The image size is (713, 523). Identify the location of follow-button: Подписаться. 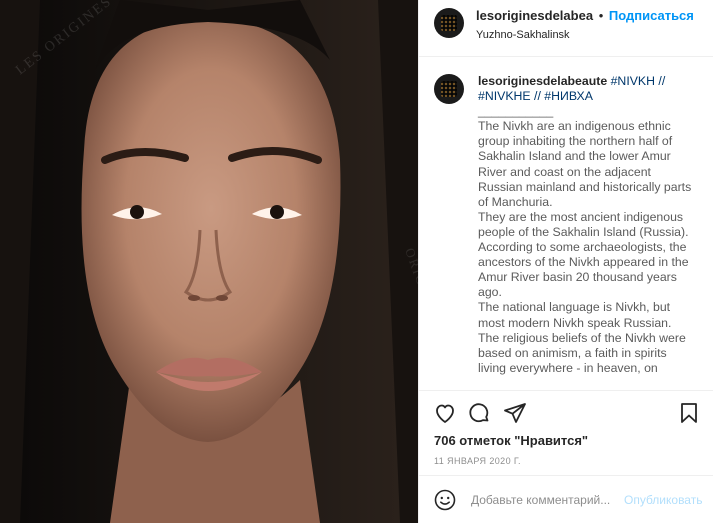
(651, 15).